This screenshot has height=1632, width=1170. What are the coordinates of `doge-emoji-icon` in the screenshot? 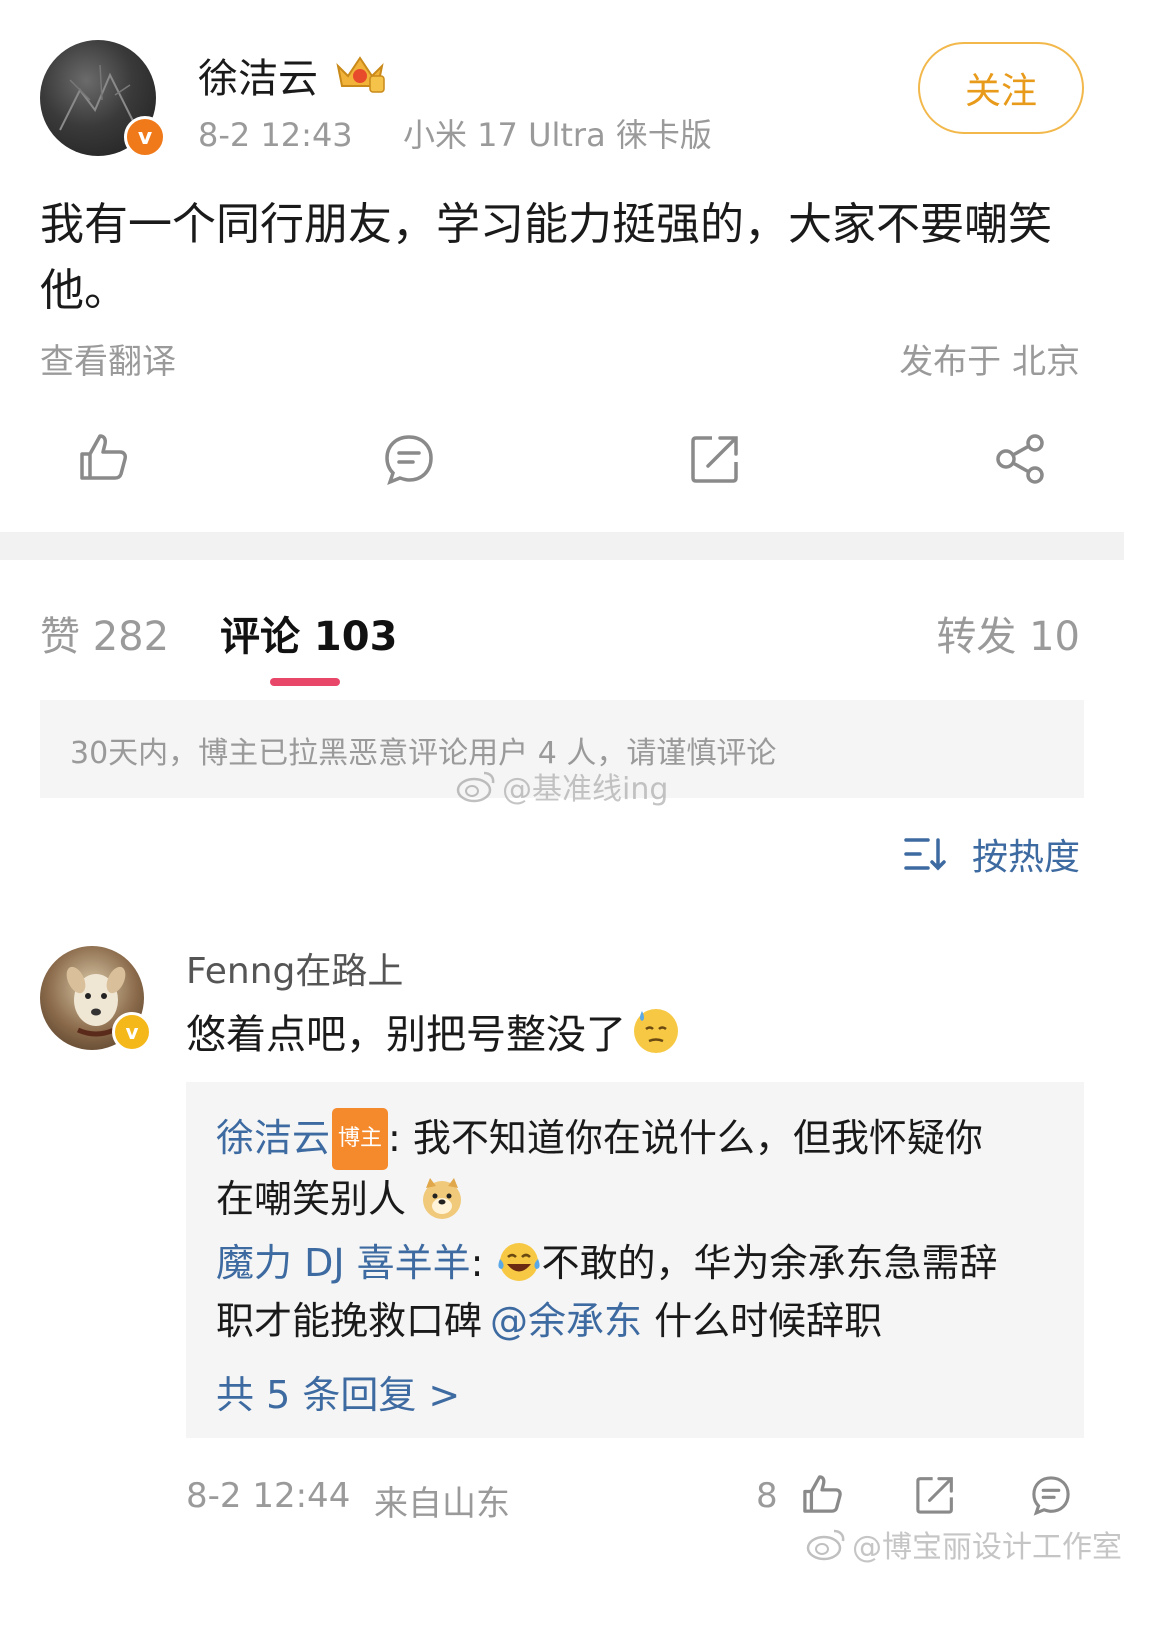 It's located at (442, 1198).